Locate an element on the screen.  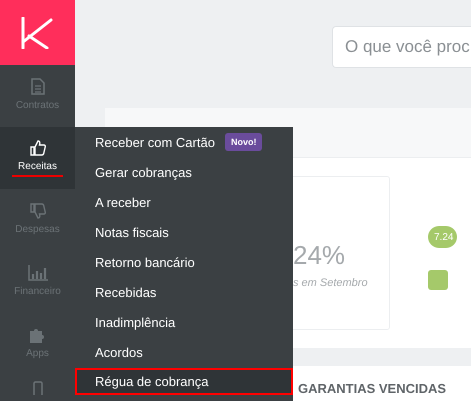
sidebar-item: Receitas is located at coordinates (37, 158).